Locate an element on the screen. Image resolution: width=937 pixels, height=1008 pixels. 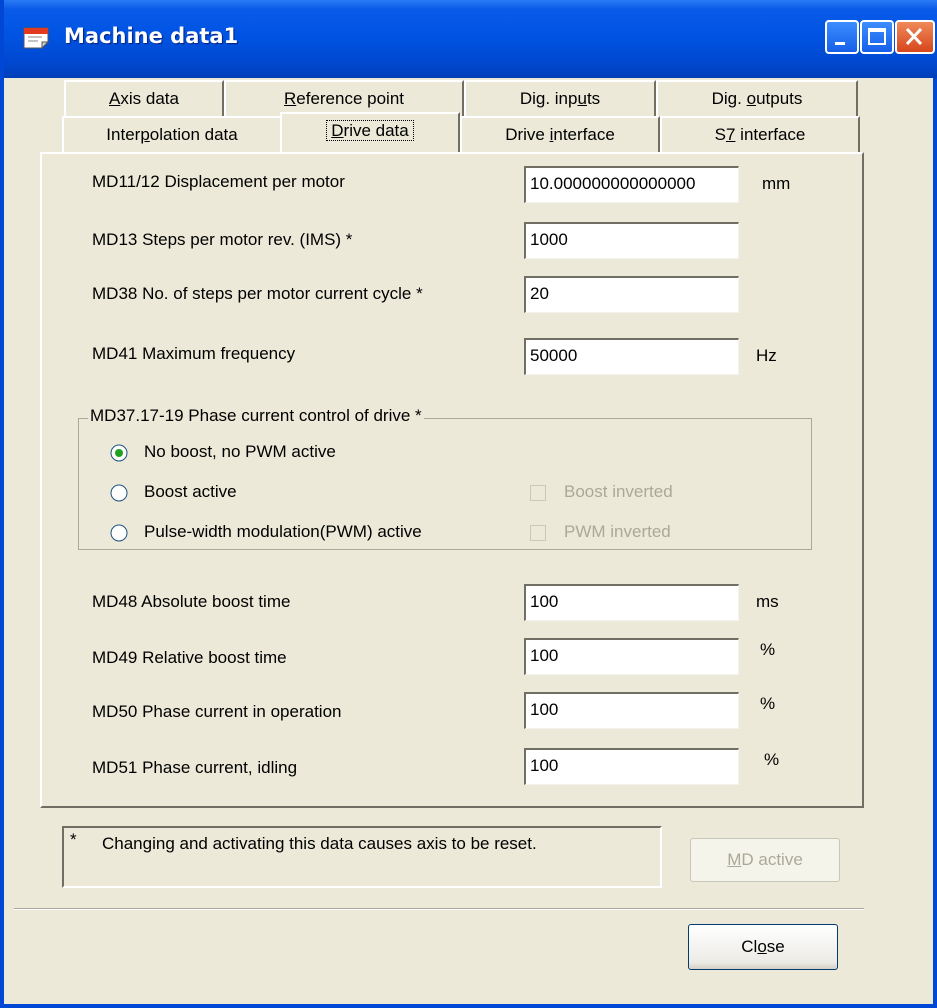
tab-drive-data: Drive data is located at coordinates (370, 132).